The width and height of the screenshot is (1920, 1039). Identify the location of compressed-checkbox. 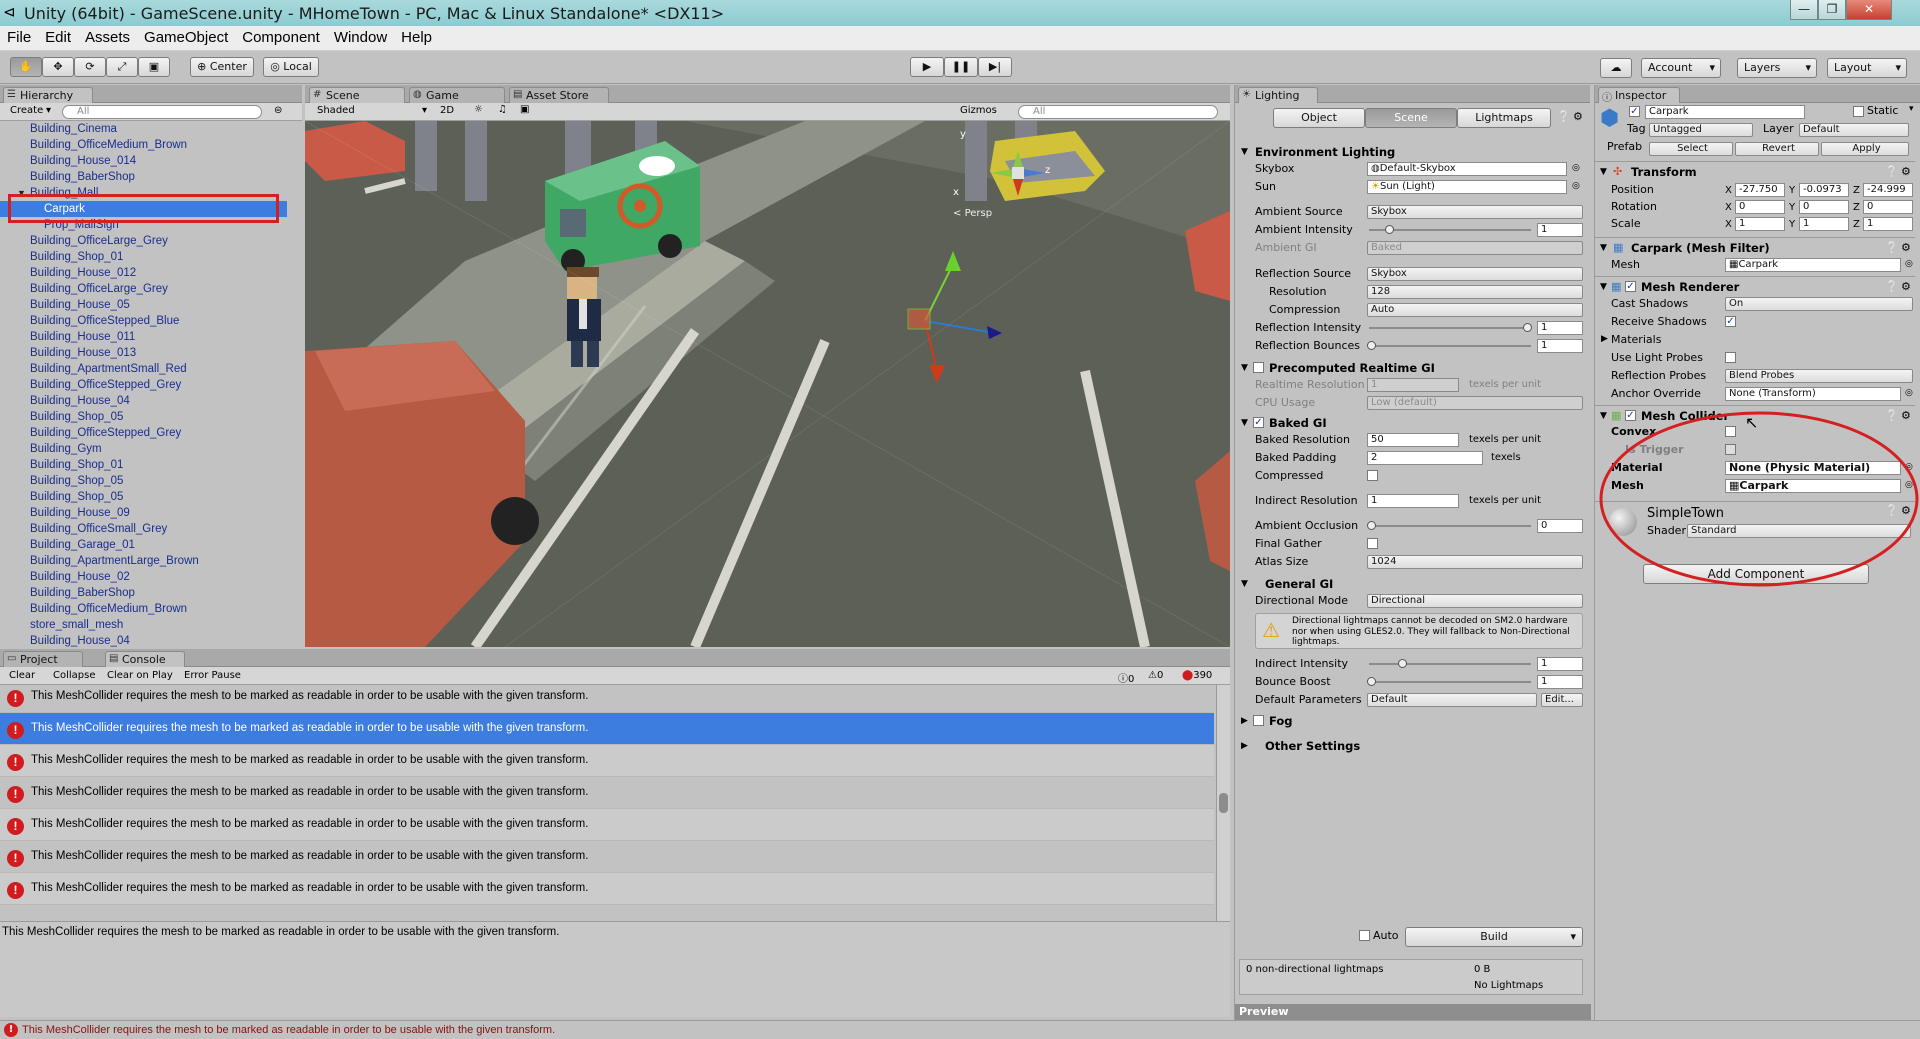
(1372, 475).